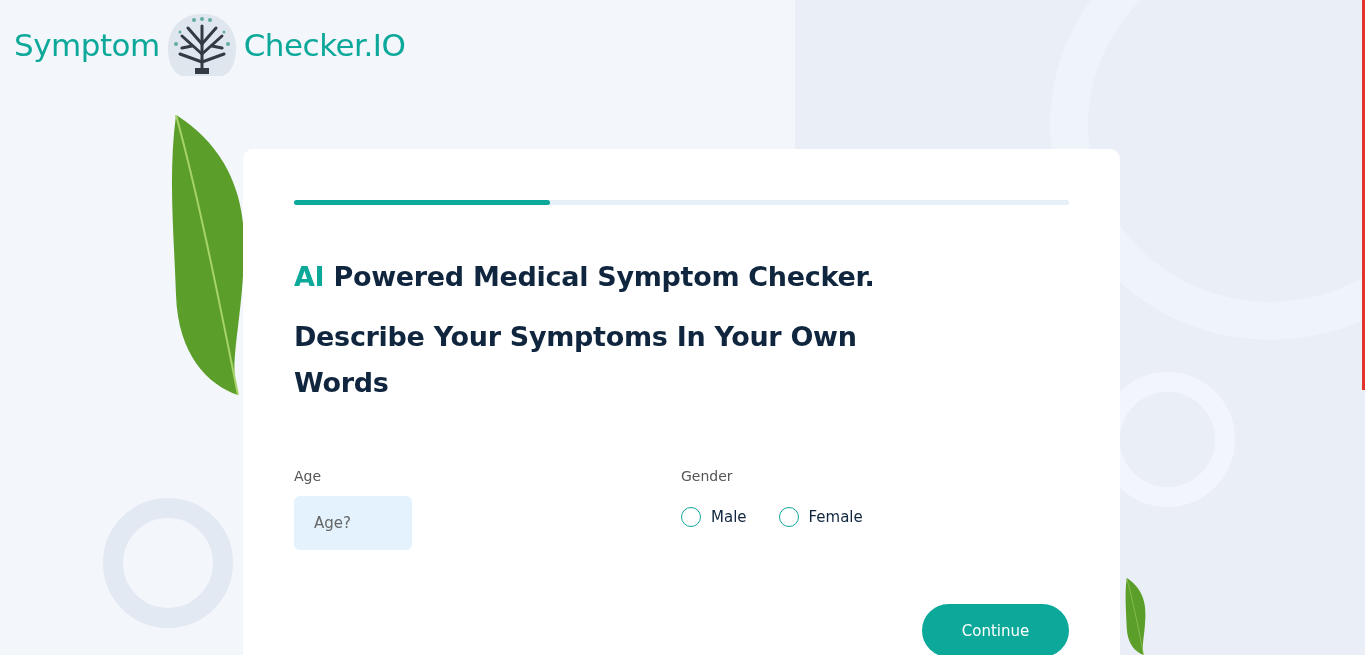 The image size is (1365, 655). I want to click on heading: AI Powered Medical Symptom Checker., so click(585, 276).